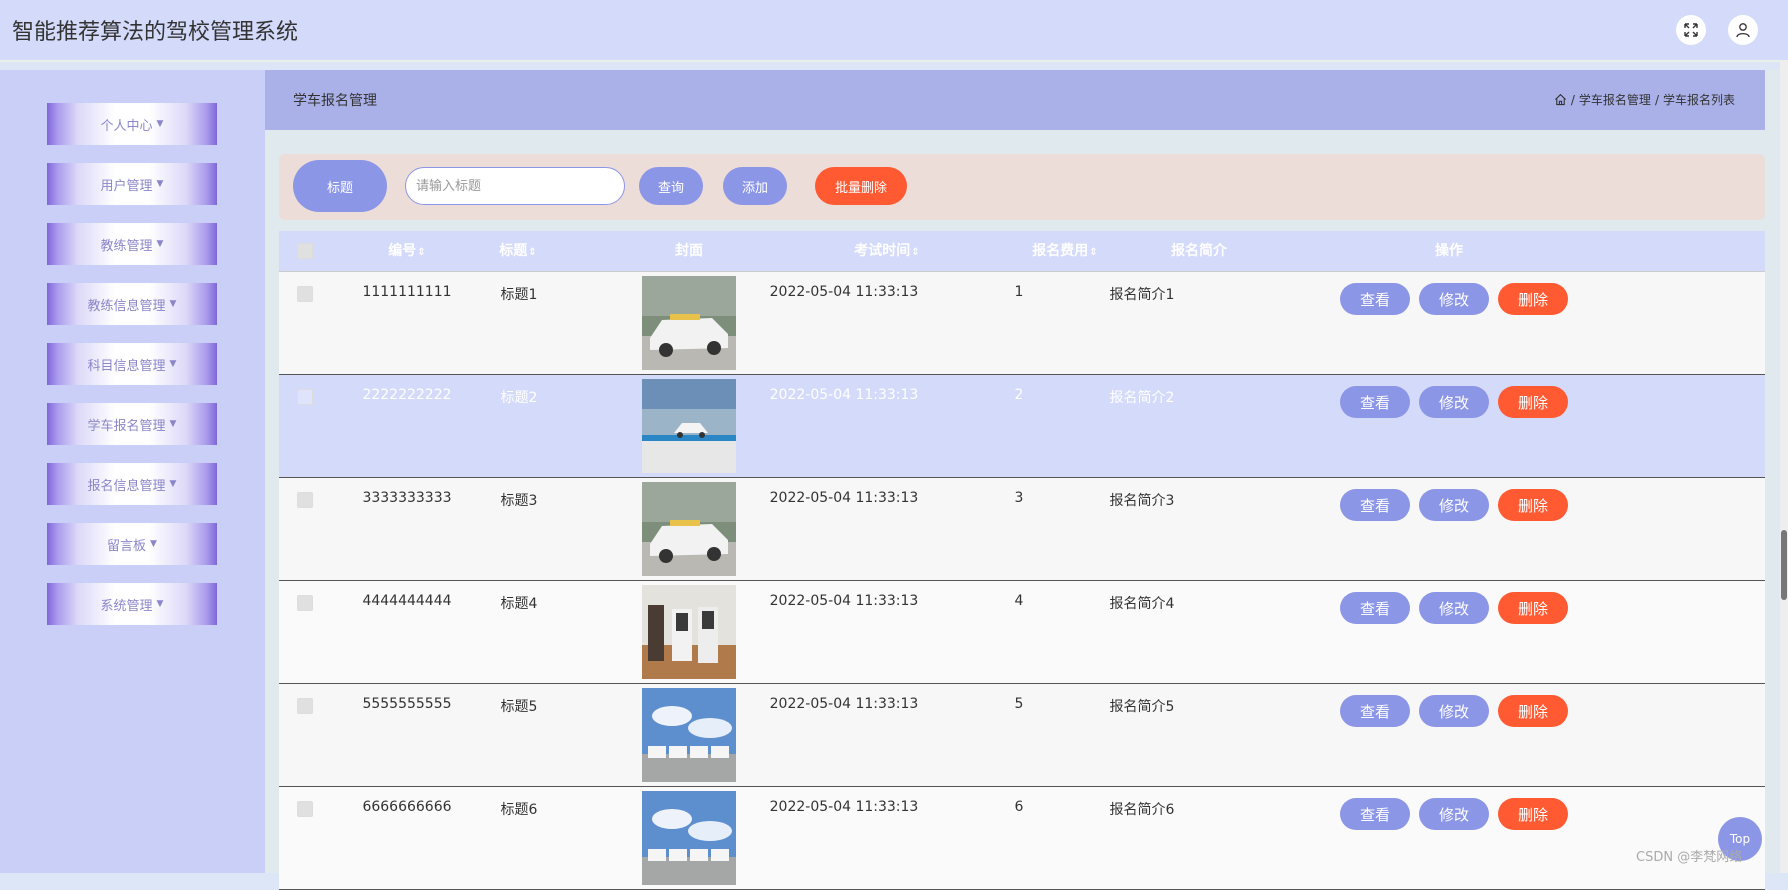 This screenshot has height=890, width=1788. Describe the element at coordinates (519, 295) in the screenshot. I see `cell-title: 标题1` at that location.